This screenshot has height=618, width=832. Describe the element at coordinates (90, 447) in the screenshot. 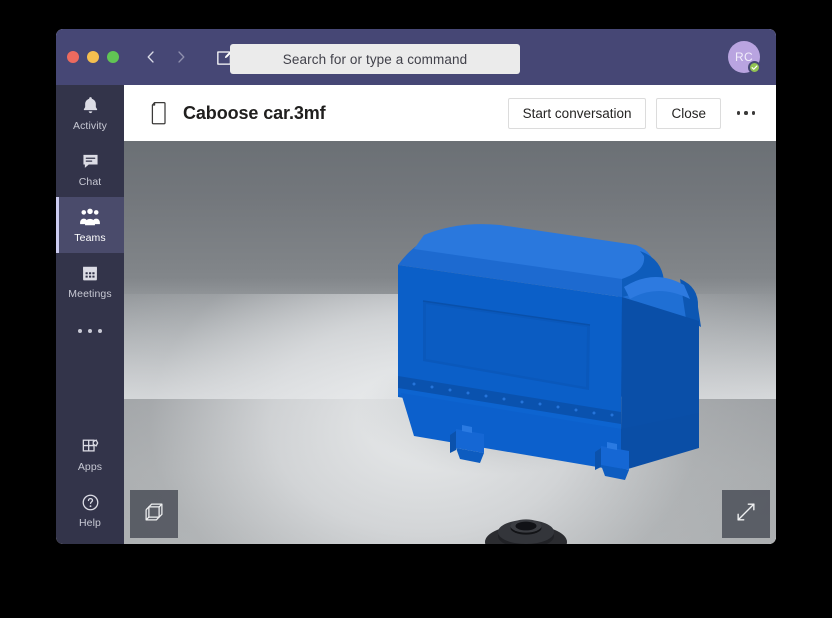

I see `apps-icon` at that location.